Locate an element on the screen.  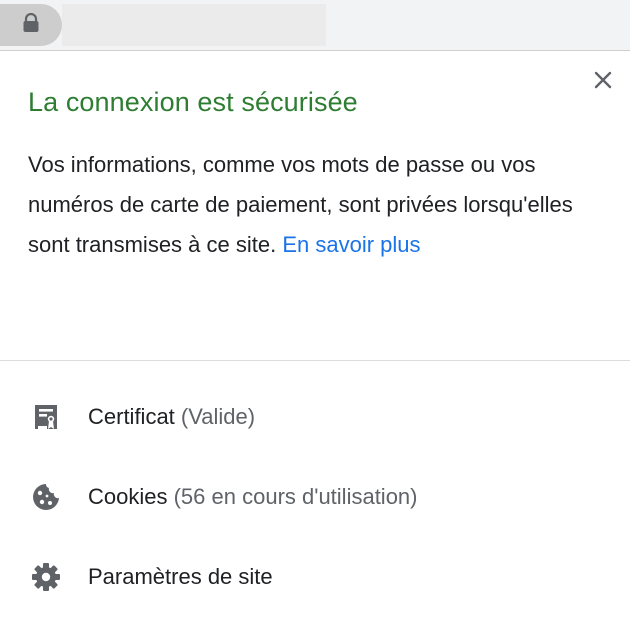
cookies-label-text: Cookies is located at coordinates (128, 496).